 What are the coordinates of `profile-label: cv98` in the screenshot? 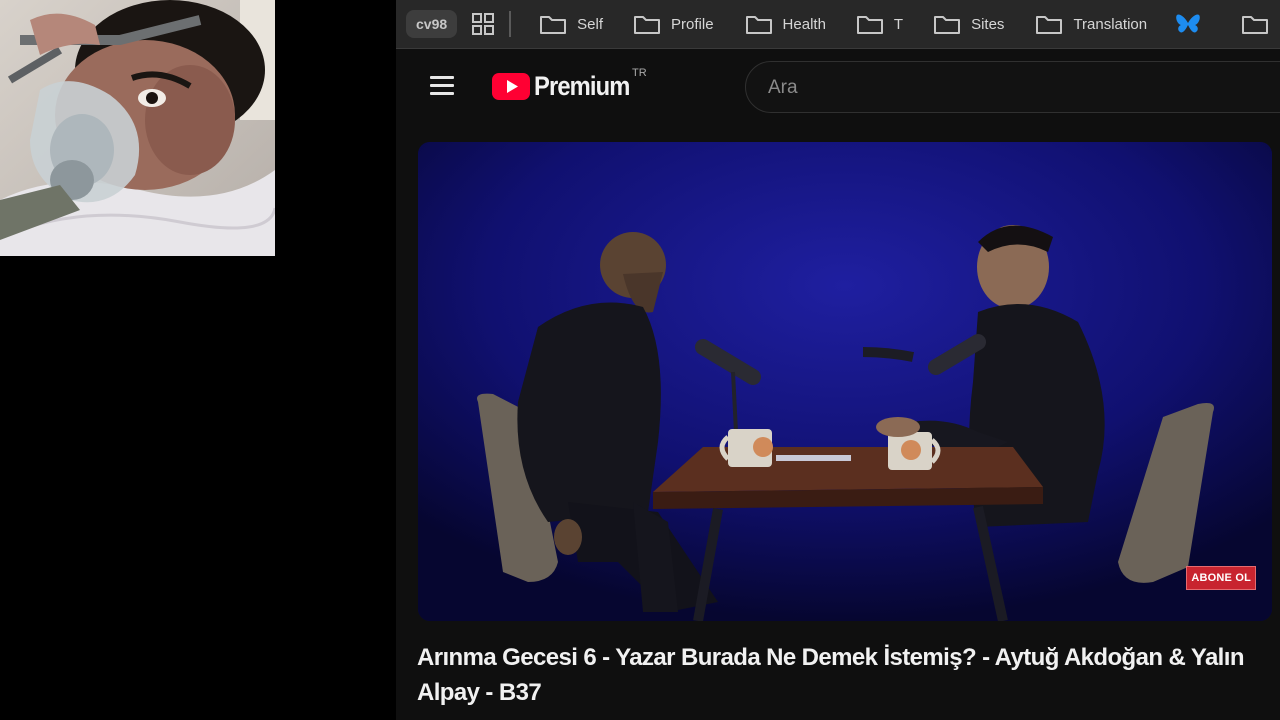 It's located at (432, 24).